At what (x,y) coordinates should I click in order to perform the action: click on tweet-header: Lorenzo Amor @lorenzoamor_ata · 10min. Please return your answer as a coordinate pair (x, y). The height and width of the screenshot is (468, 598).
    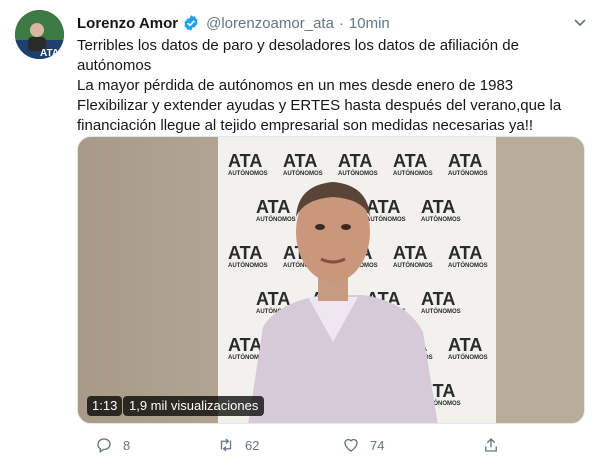
    Looking at the image, I should click on (233, 23).